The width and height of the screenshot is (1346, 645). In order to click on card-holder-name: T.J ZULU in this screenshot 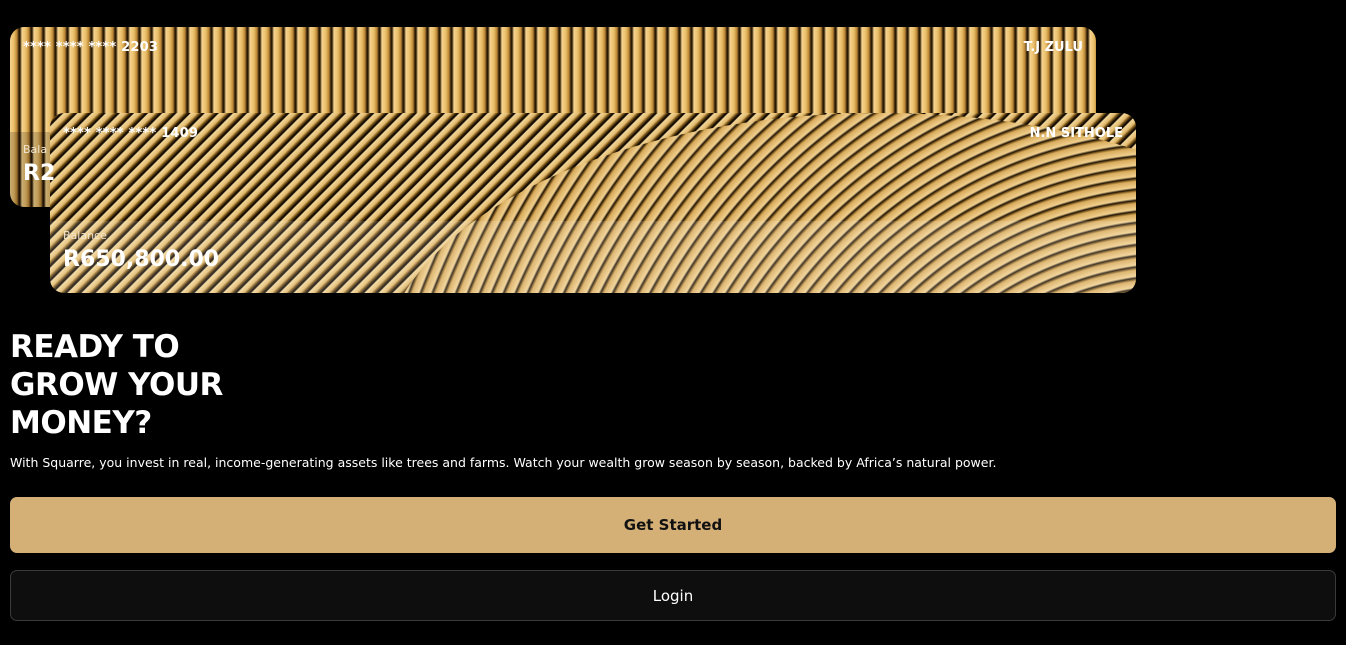, I will do `click(1053, 47)`.